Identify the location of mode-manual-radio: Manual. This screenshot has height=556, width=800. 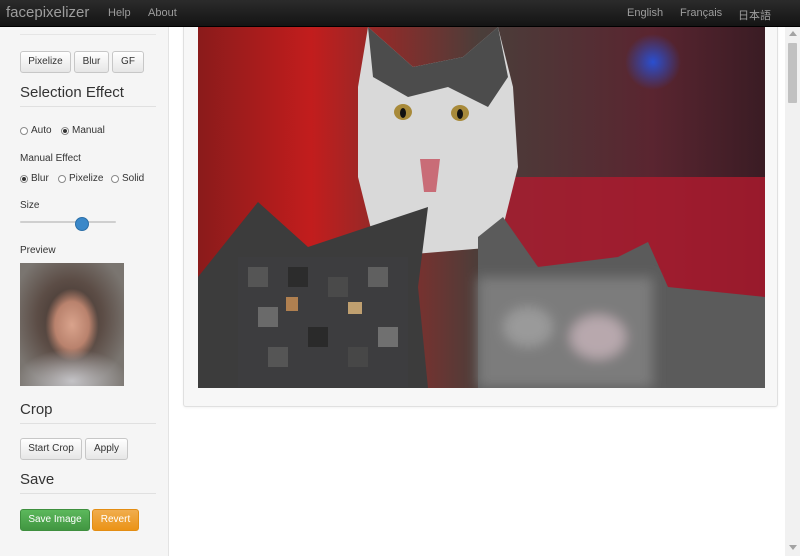
(83, 130).